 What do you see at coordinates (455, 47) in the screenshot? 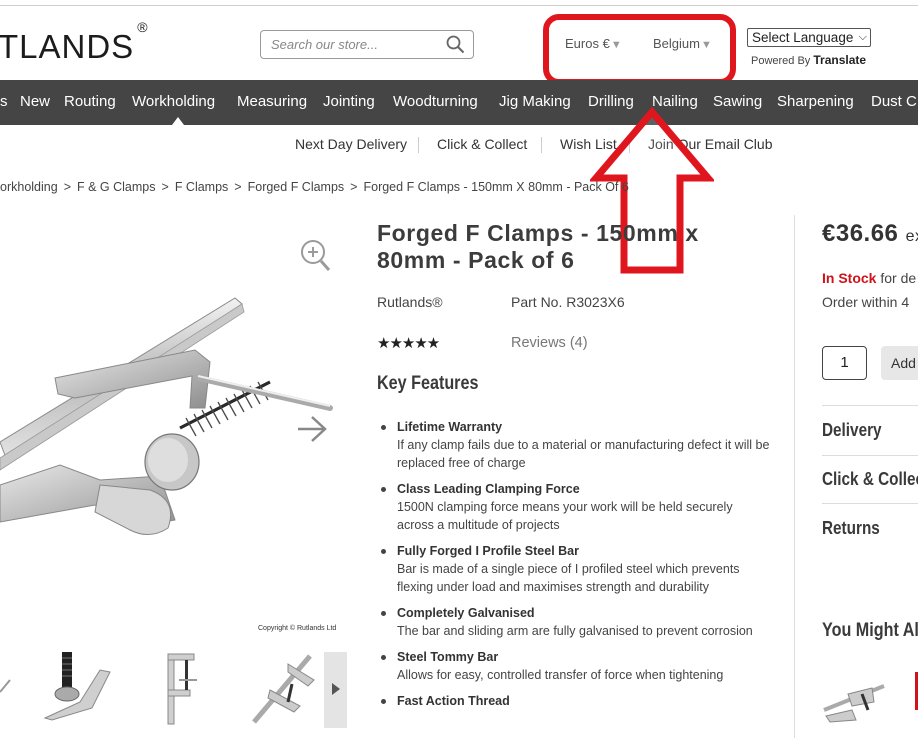
I see `search-icon` at bounding box center [455, 47].